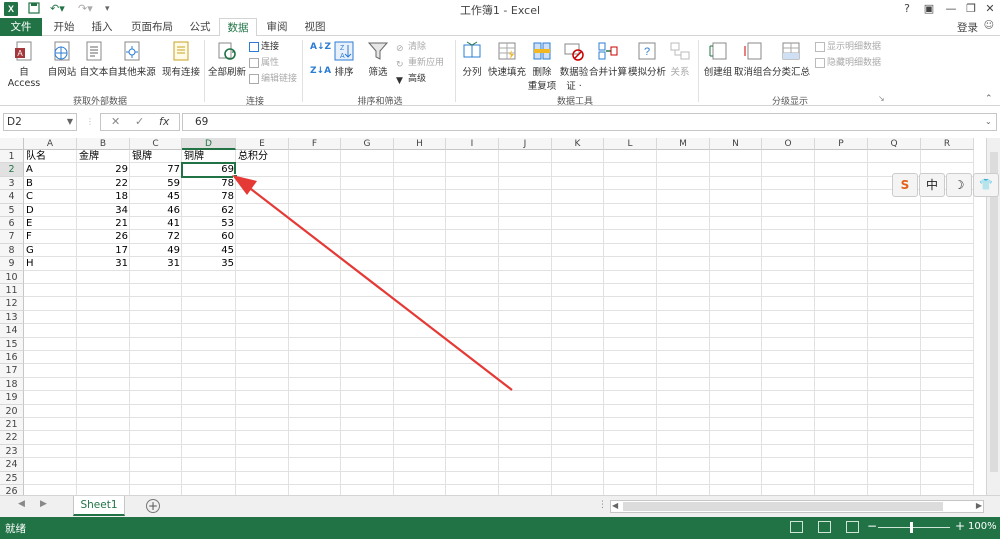 The width and height of the screenshot is (1000, 539). I want to click on zoom-slider, so click(914, 527).